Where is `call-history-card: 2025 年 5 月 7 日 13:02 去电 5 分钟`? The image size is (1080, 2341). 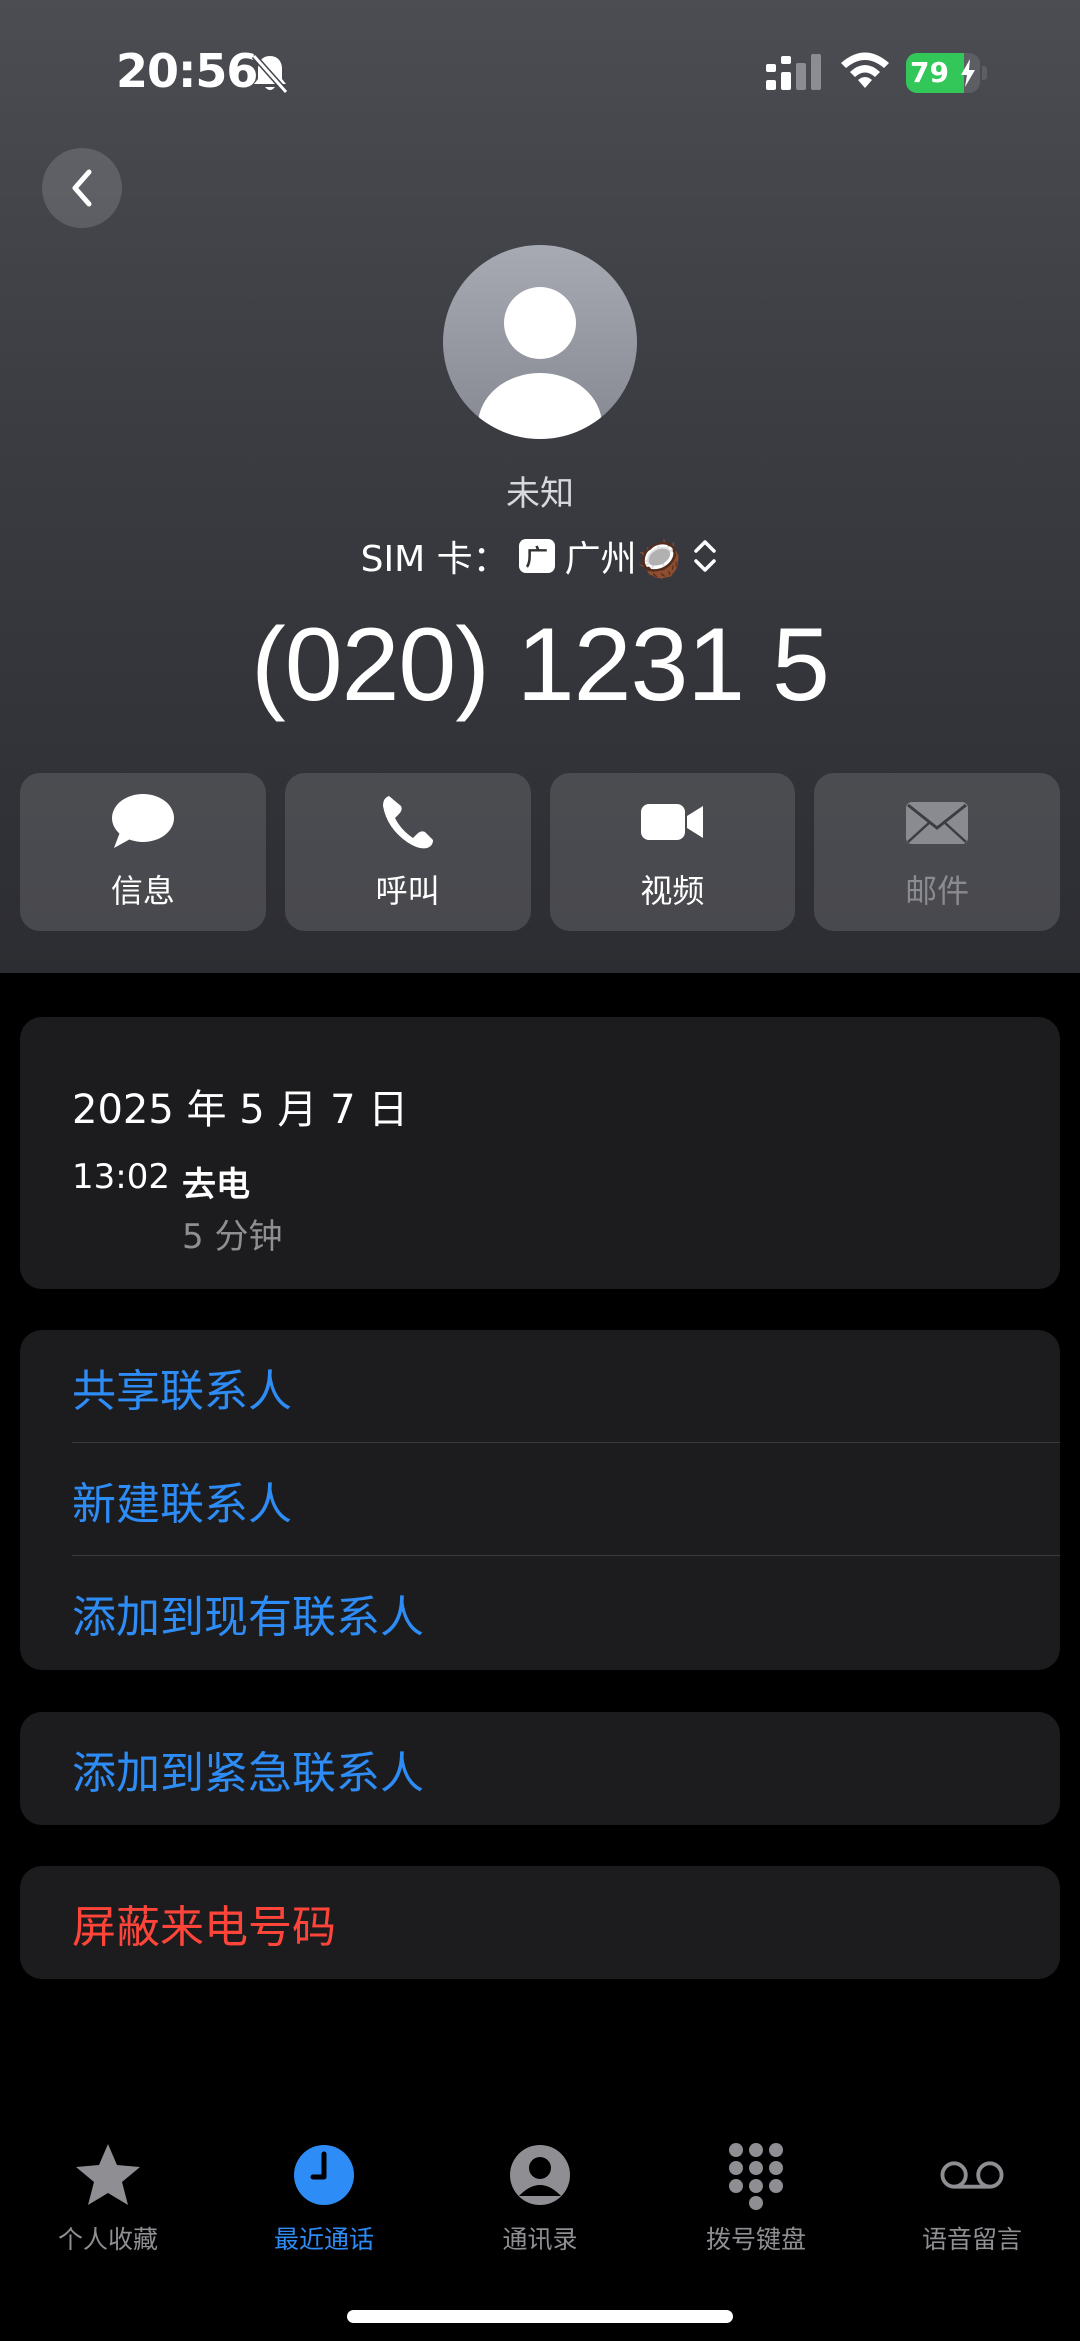
call-history-card: 2025 年 5 月 7 日 13:02 去电 5 分钟 is located at coordinates (540, 1153).